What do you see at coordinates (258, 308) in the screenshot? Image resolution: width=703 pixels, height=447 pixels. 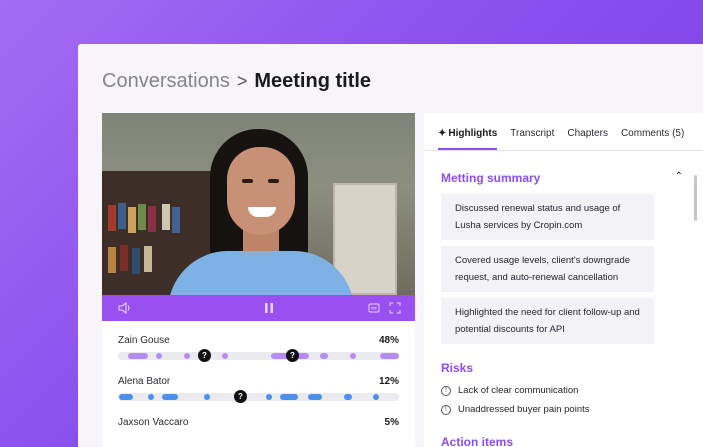 I see `video-controls` at bounding box center [258, 308].